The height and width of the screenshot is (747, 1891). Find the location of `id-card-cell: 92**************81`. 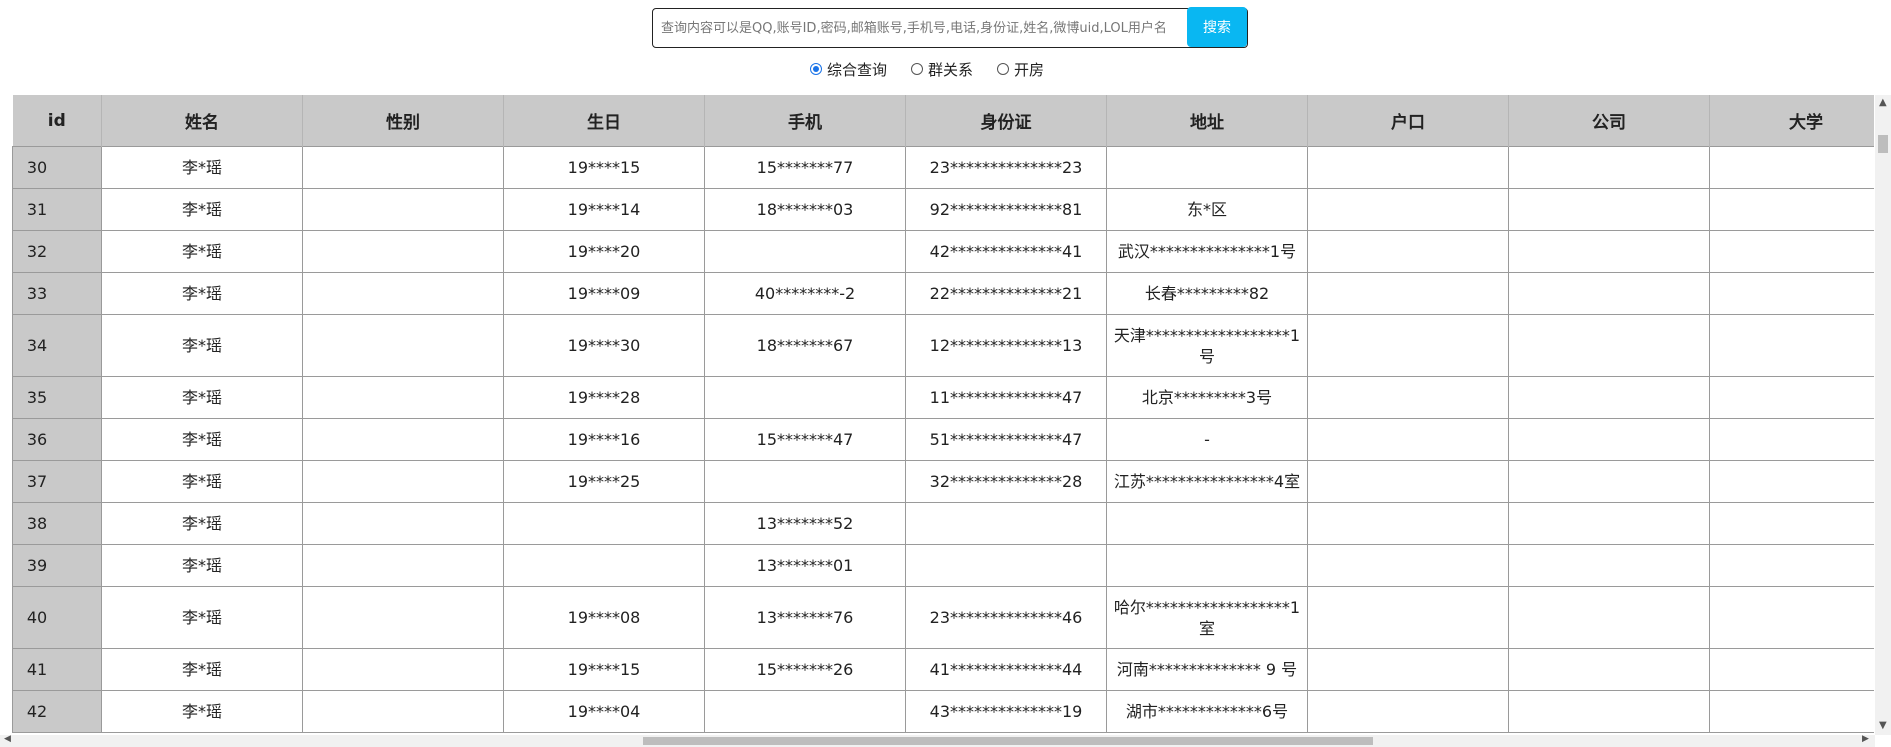

id-card-cell: 92**************81 is located at coordinates (1006, 209).